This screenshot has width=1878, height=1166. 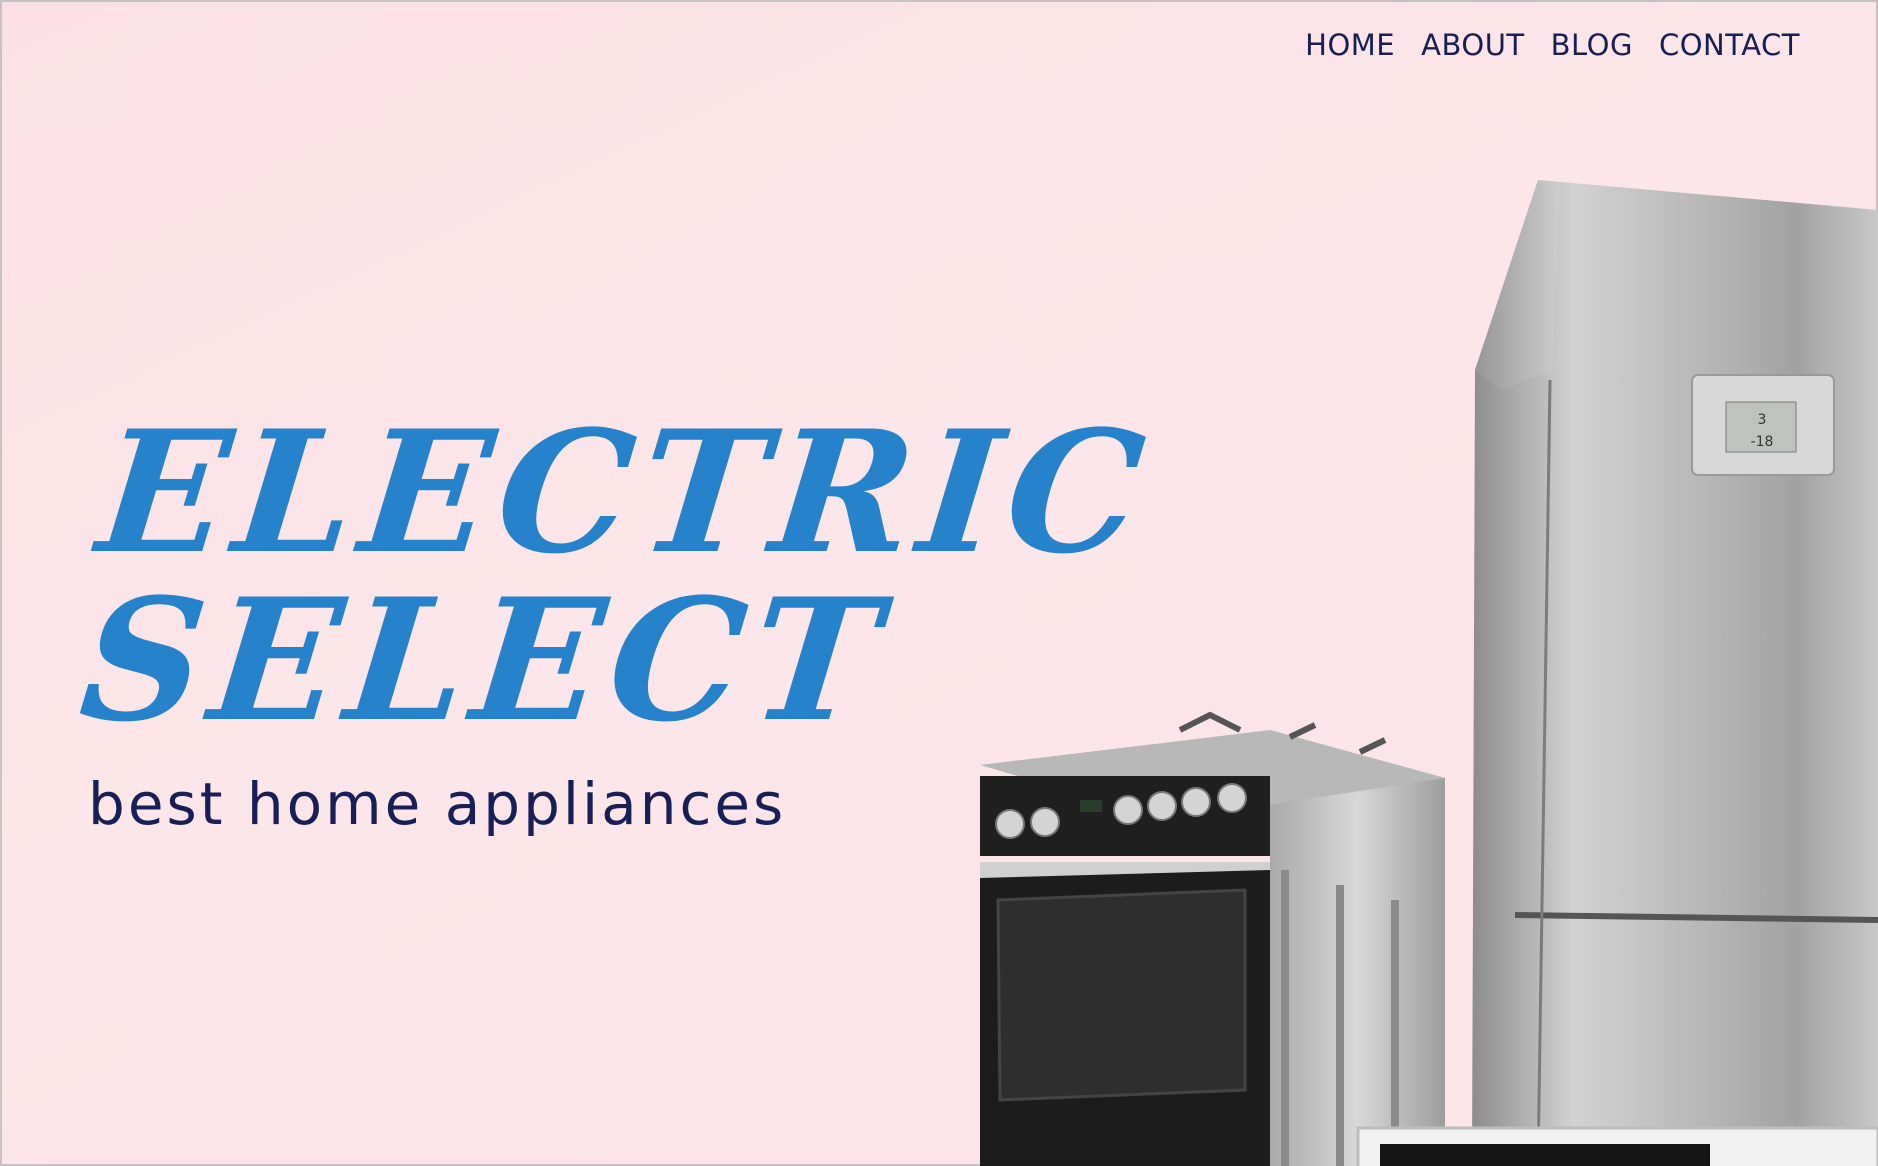 What do you see at coordinates (1212, 938) in the screenshot?
I see `stove` at bounding box center [1212, 938].